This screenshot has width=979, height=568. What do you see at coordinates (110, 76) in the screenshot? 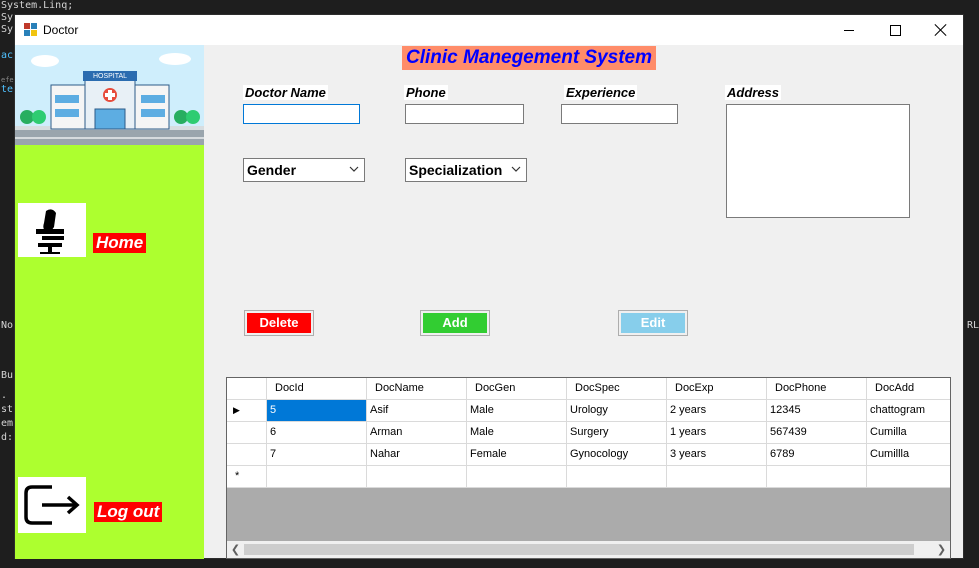
I see `hospital-sign: HOSPITAL` at bounding box center [110, 76].